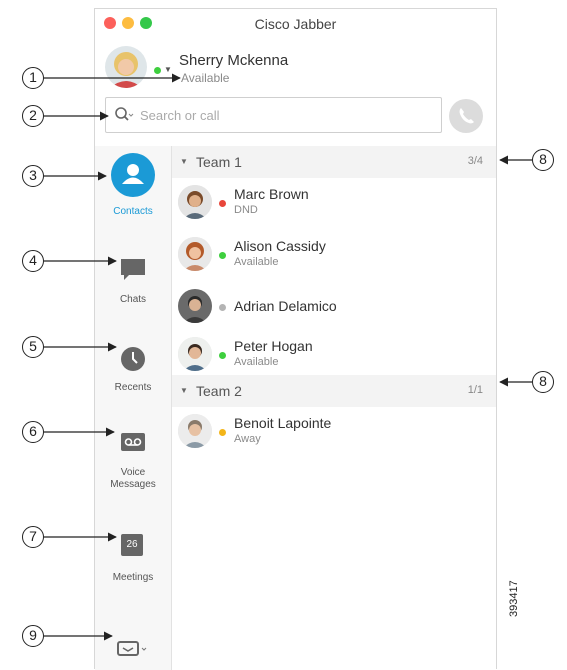 The width and height of the screenshot is (567, 670). Describe the element at coordinates (543, 160) in the screenshot. I see `callout-8-team1: 8` at that location.